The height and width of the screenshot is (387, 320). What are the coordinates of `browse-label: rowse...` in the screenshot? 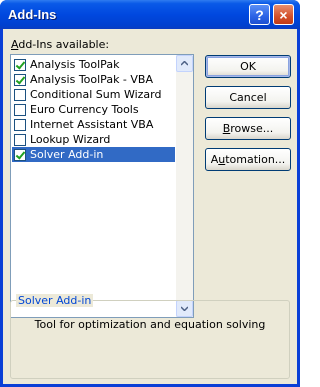 It's located at (252, 128).